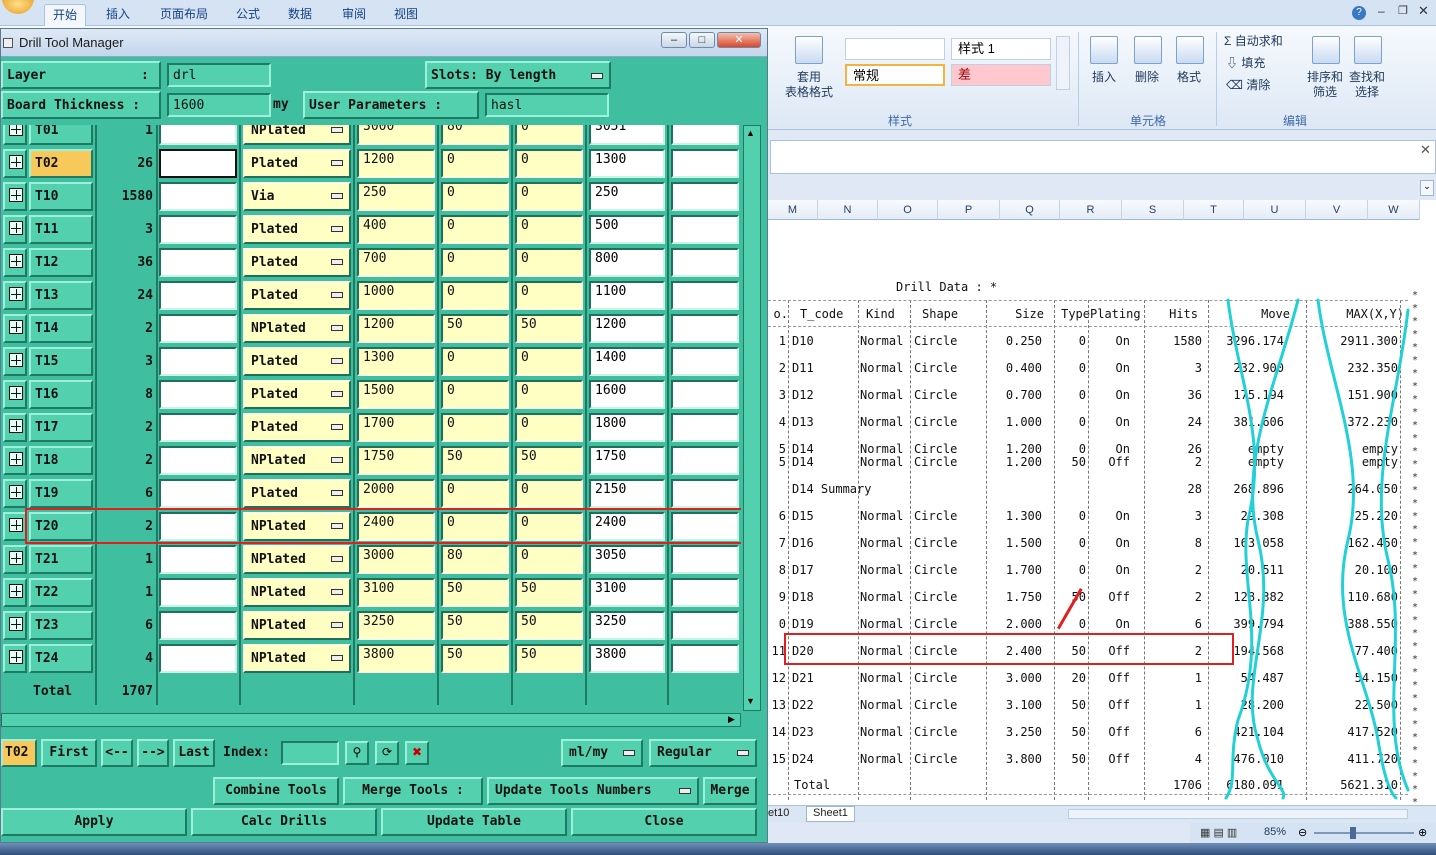 The width and height of the screenshot is (1436, 855). What do you see at coordinates (371, 493) in the screenshot?
I see `tool-row: T19 6 Plated 2000 0 0 2150` at bounding box center [371, 493].